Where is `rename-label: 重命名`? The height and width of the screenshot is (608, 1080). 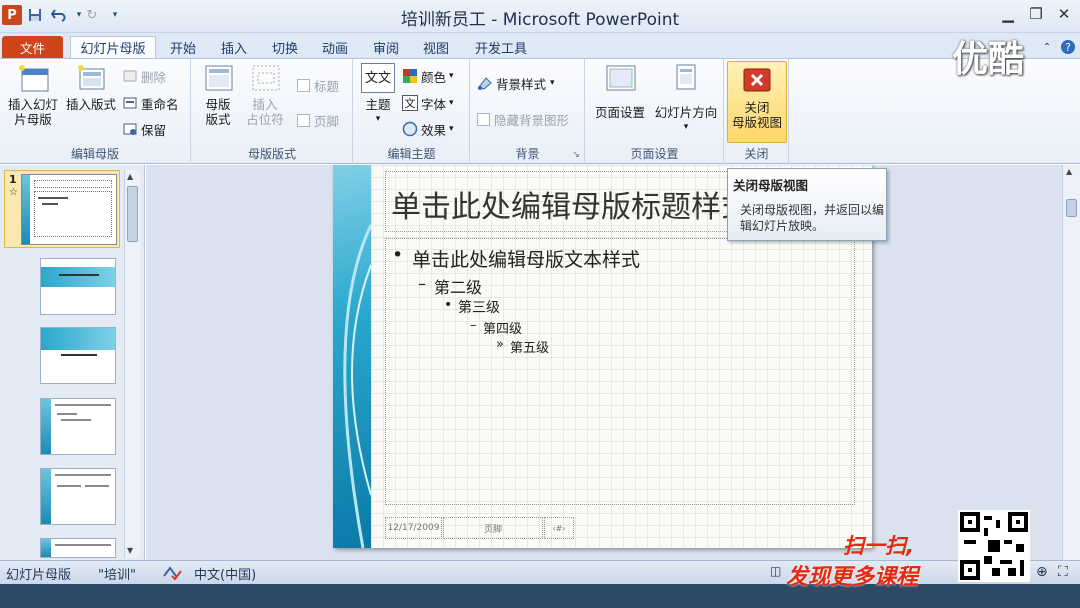 rename-label: 重命名 is located at coordinates (160, 104).